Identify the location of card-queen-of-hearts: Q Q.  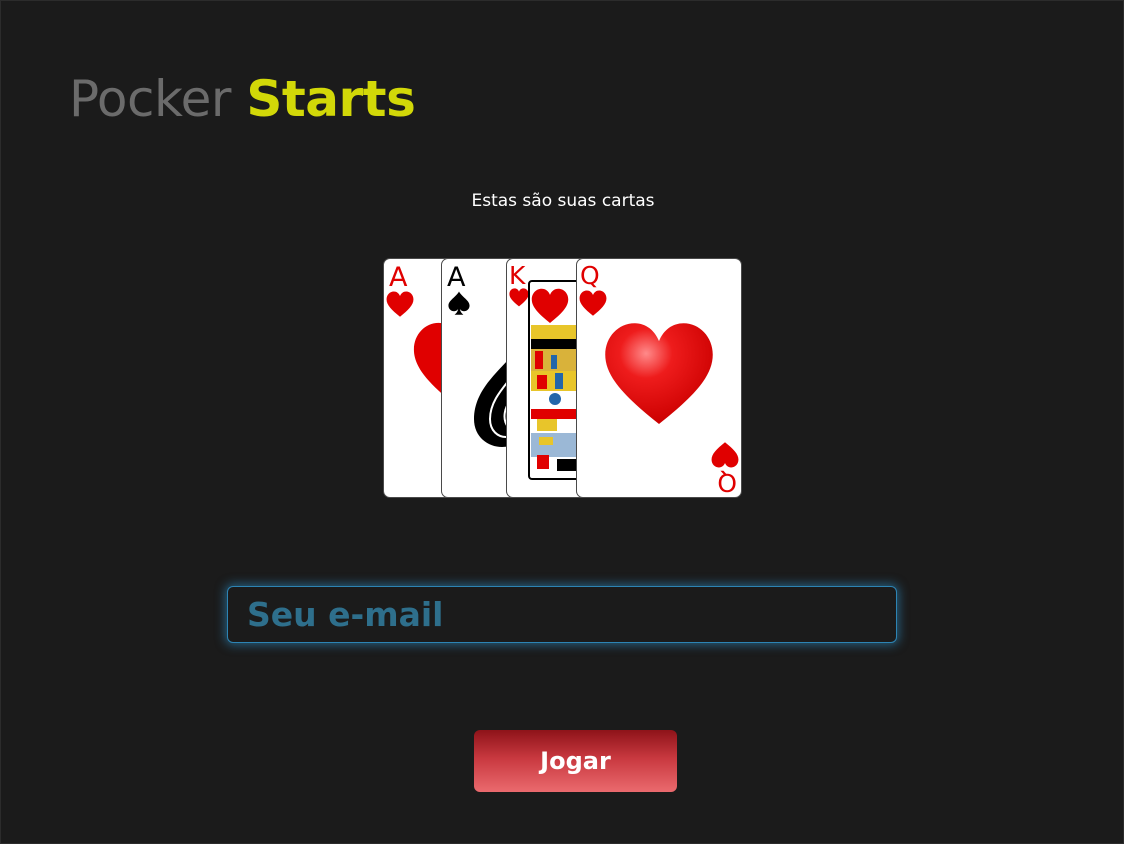
(659, 378).